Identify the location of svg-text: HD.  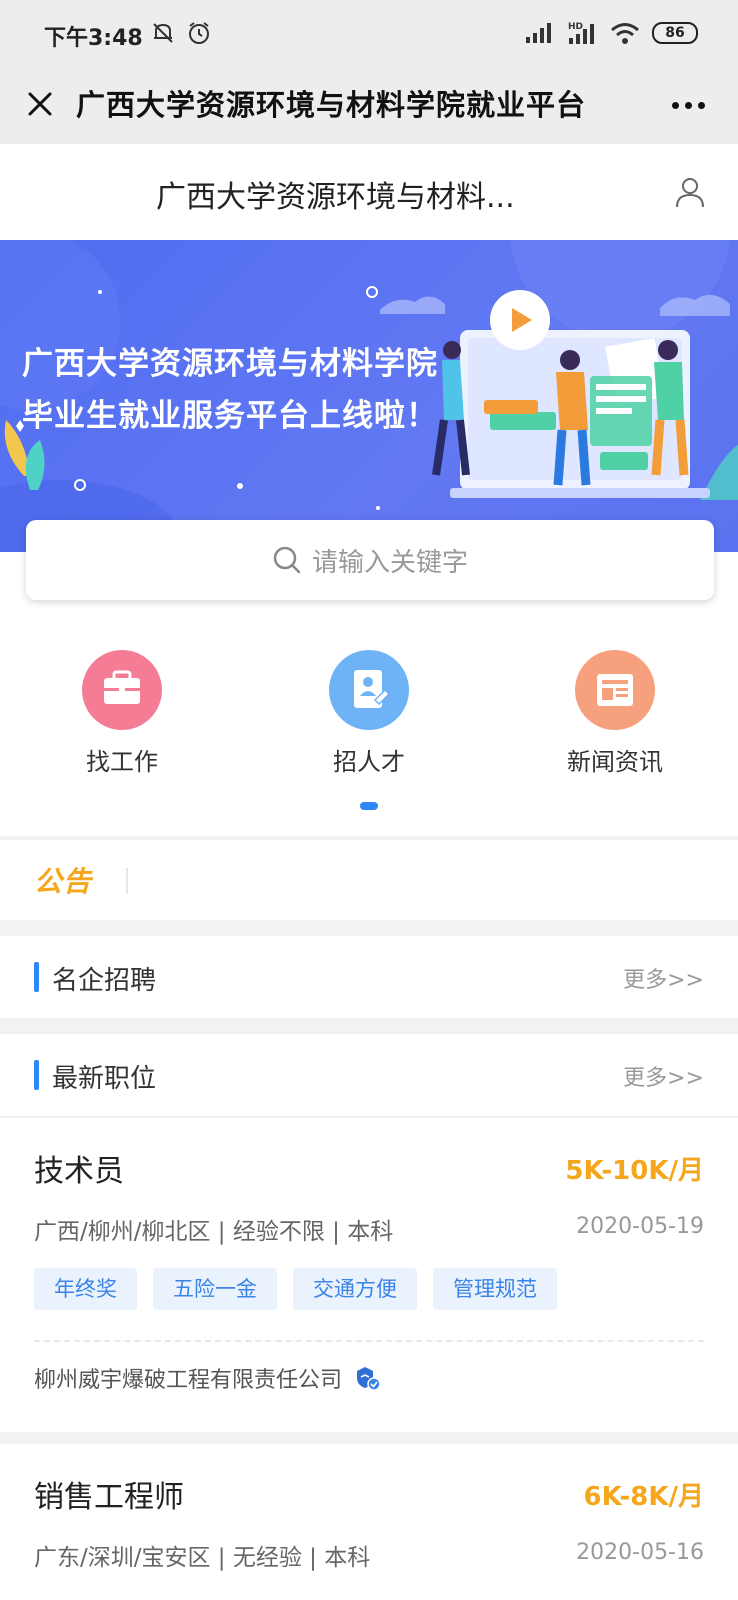
(575, 27).